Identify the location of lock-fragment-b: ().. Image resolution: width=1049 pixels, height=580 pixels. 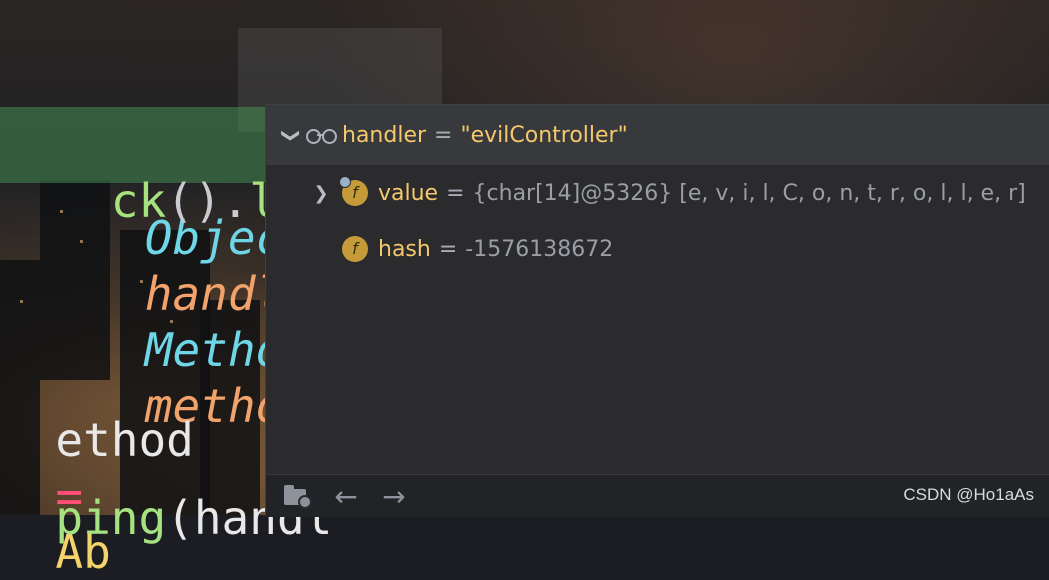
(208, 201).